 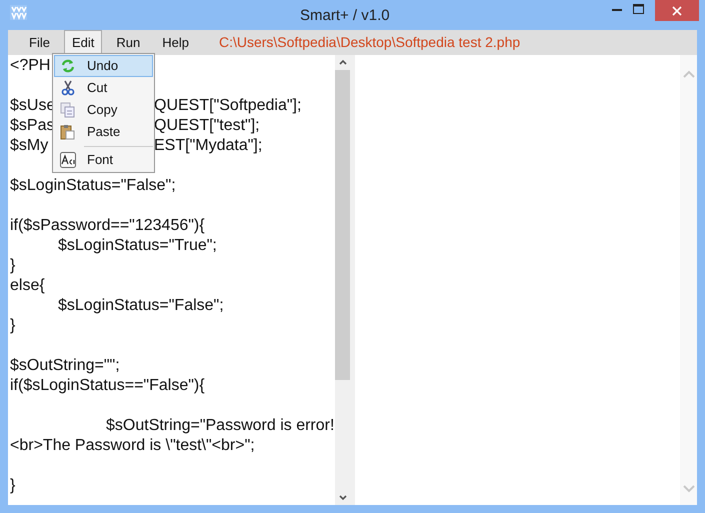 I want to click on file-path: C:\Users\Softpedia\Desktop\Softpedia test 2.php, so click(x=369, y=42).